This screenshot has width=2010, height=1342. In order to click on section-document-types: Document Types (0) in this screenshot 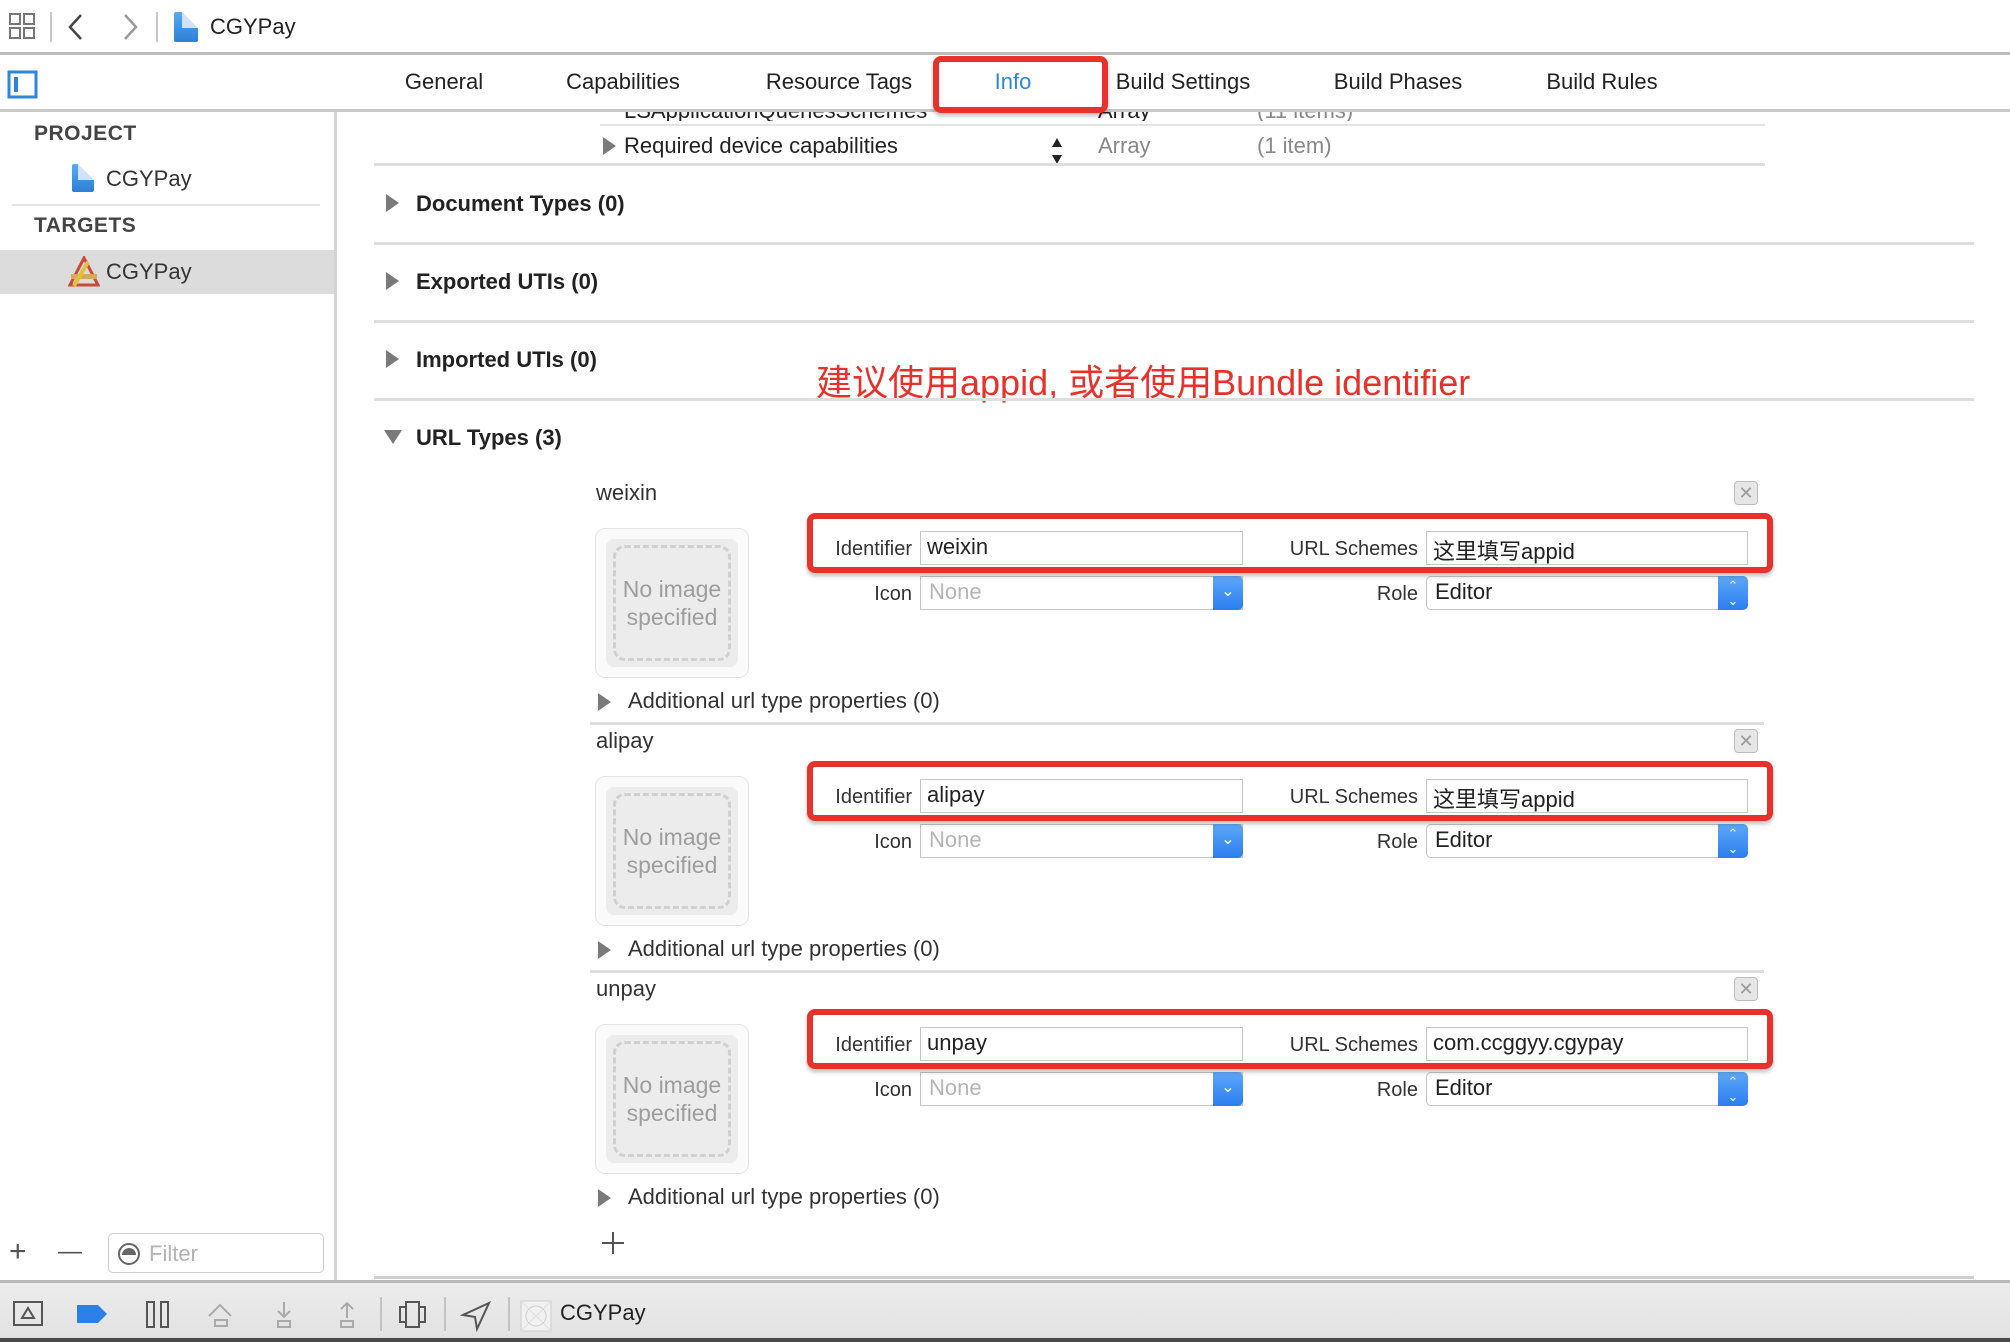, I will do `click(520, 204)`.